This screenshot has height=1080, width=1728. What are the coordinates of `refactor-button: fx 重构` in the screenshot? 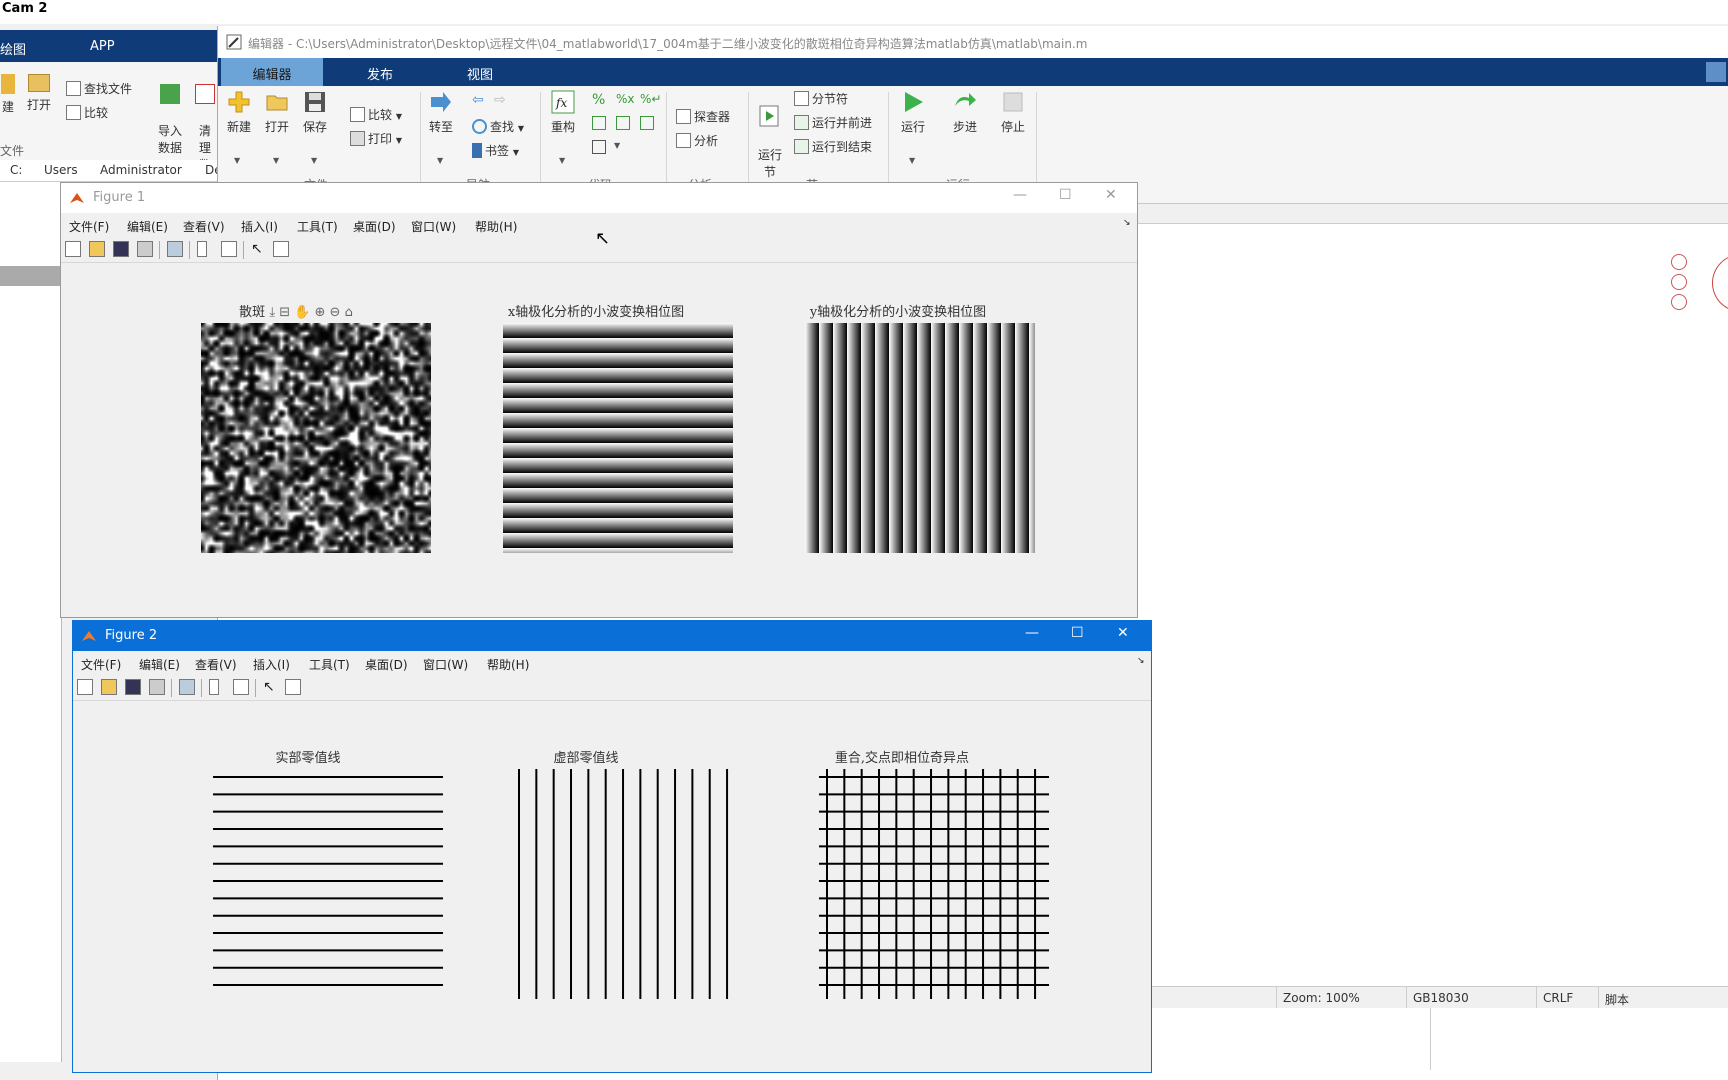 It's located at (563, 112).